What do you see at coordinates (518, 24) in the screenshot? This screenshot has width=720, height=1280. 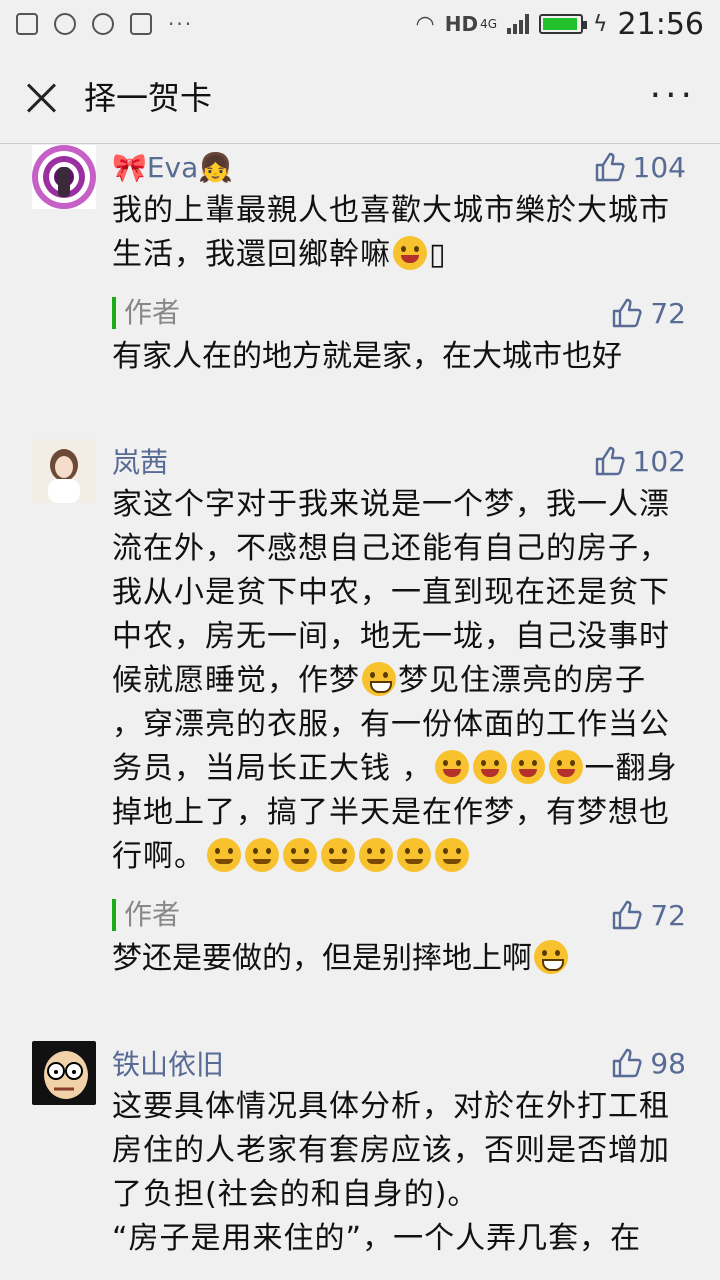 I see `signal-icon` at bounding box center [518, 24].